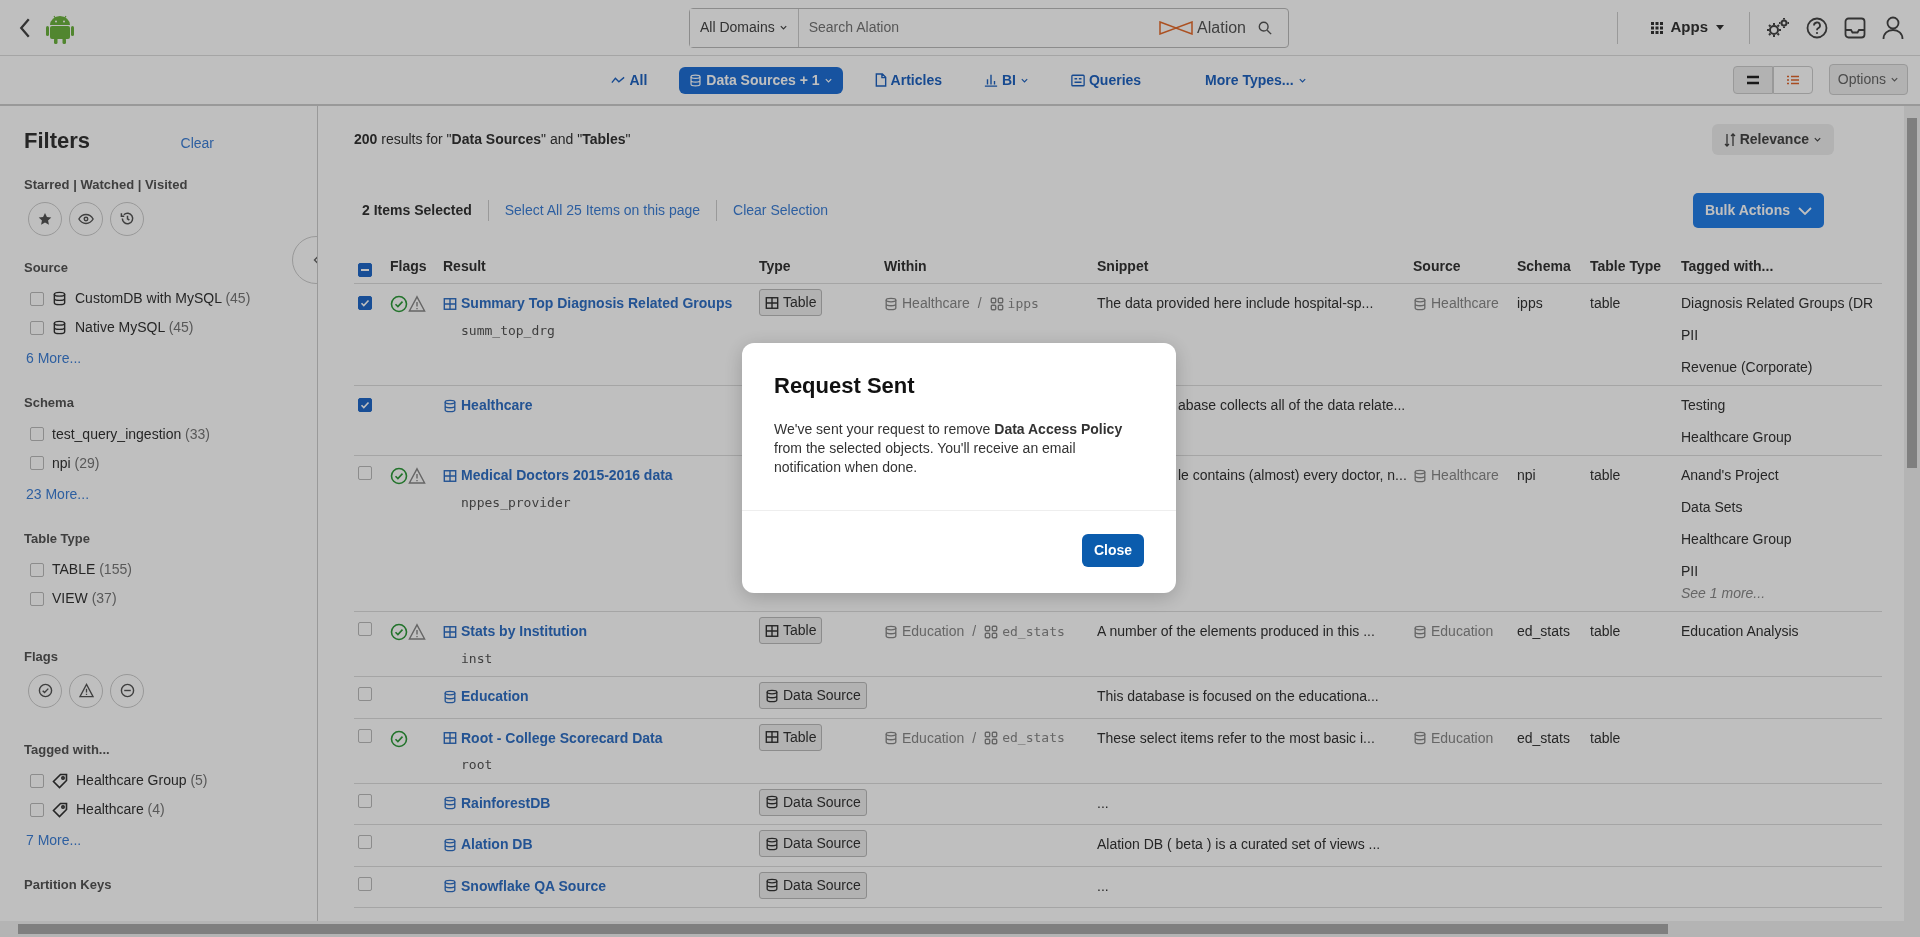  I want to click on type-tab: BI, so click(1006, 80).